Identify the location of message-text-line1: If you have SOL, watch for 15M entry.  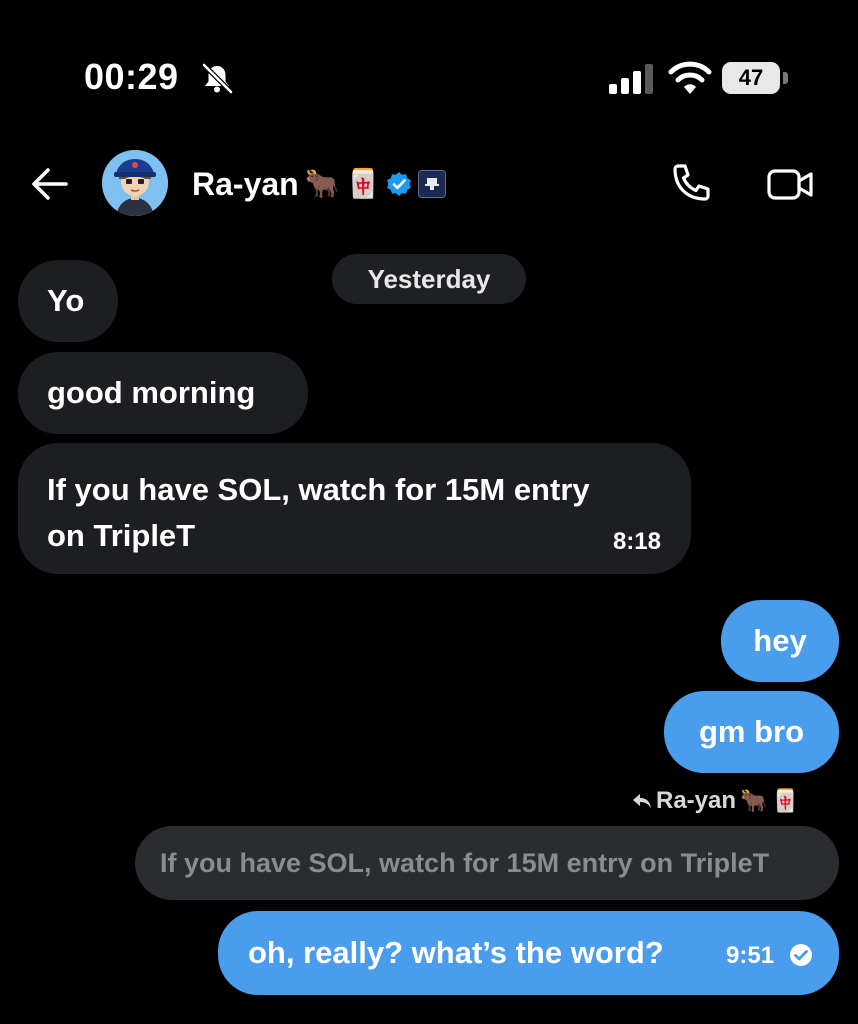
(318, 489).